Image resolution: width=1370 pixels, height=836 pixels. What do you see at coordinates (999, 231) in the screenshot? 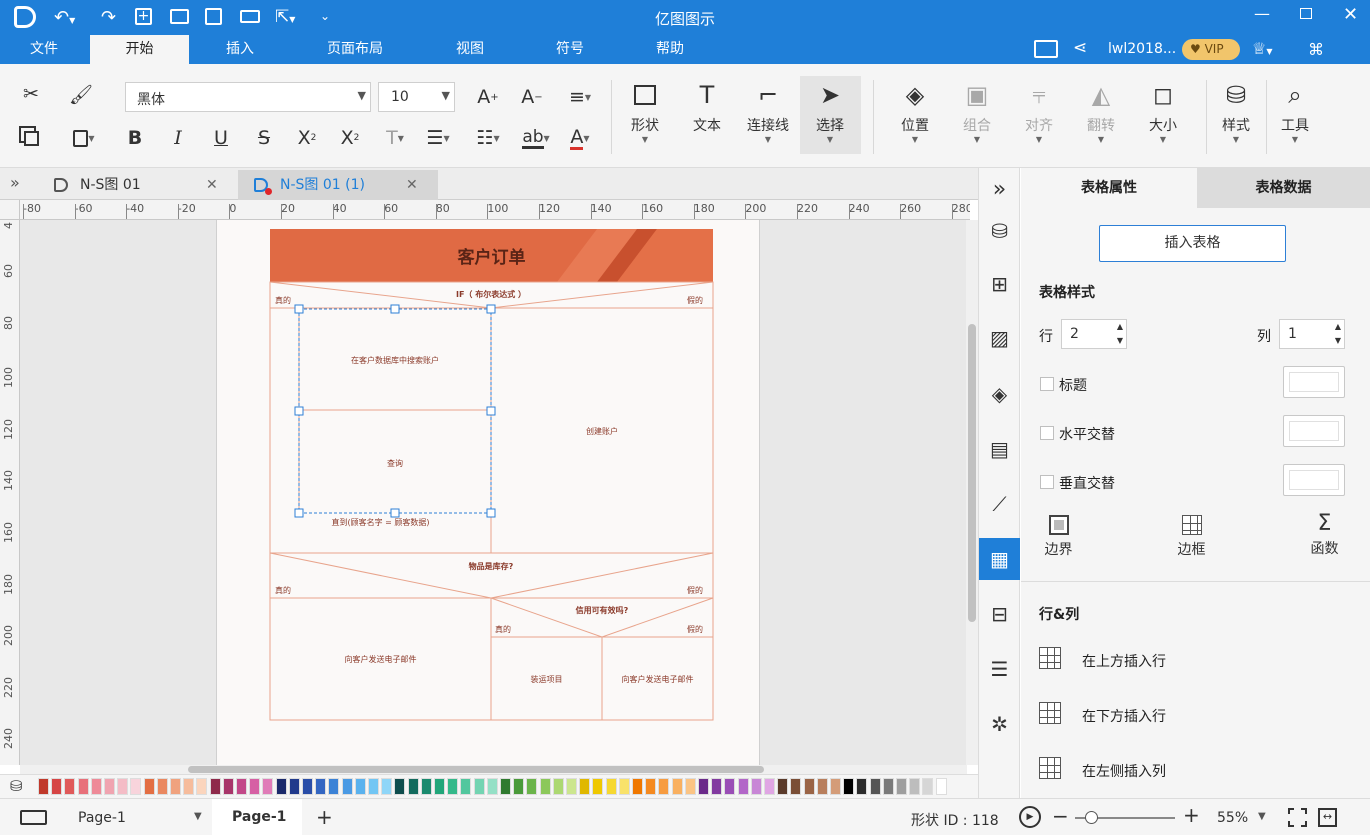
I see `fill-panel-icon: ⛁` at bounding box center [999, 231].